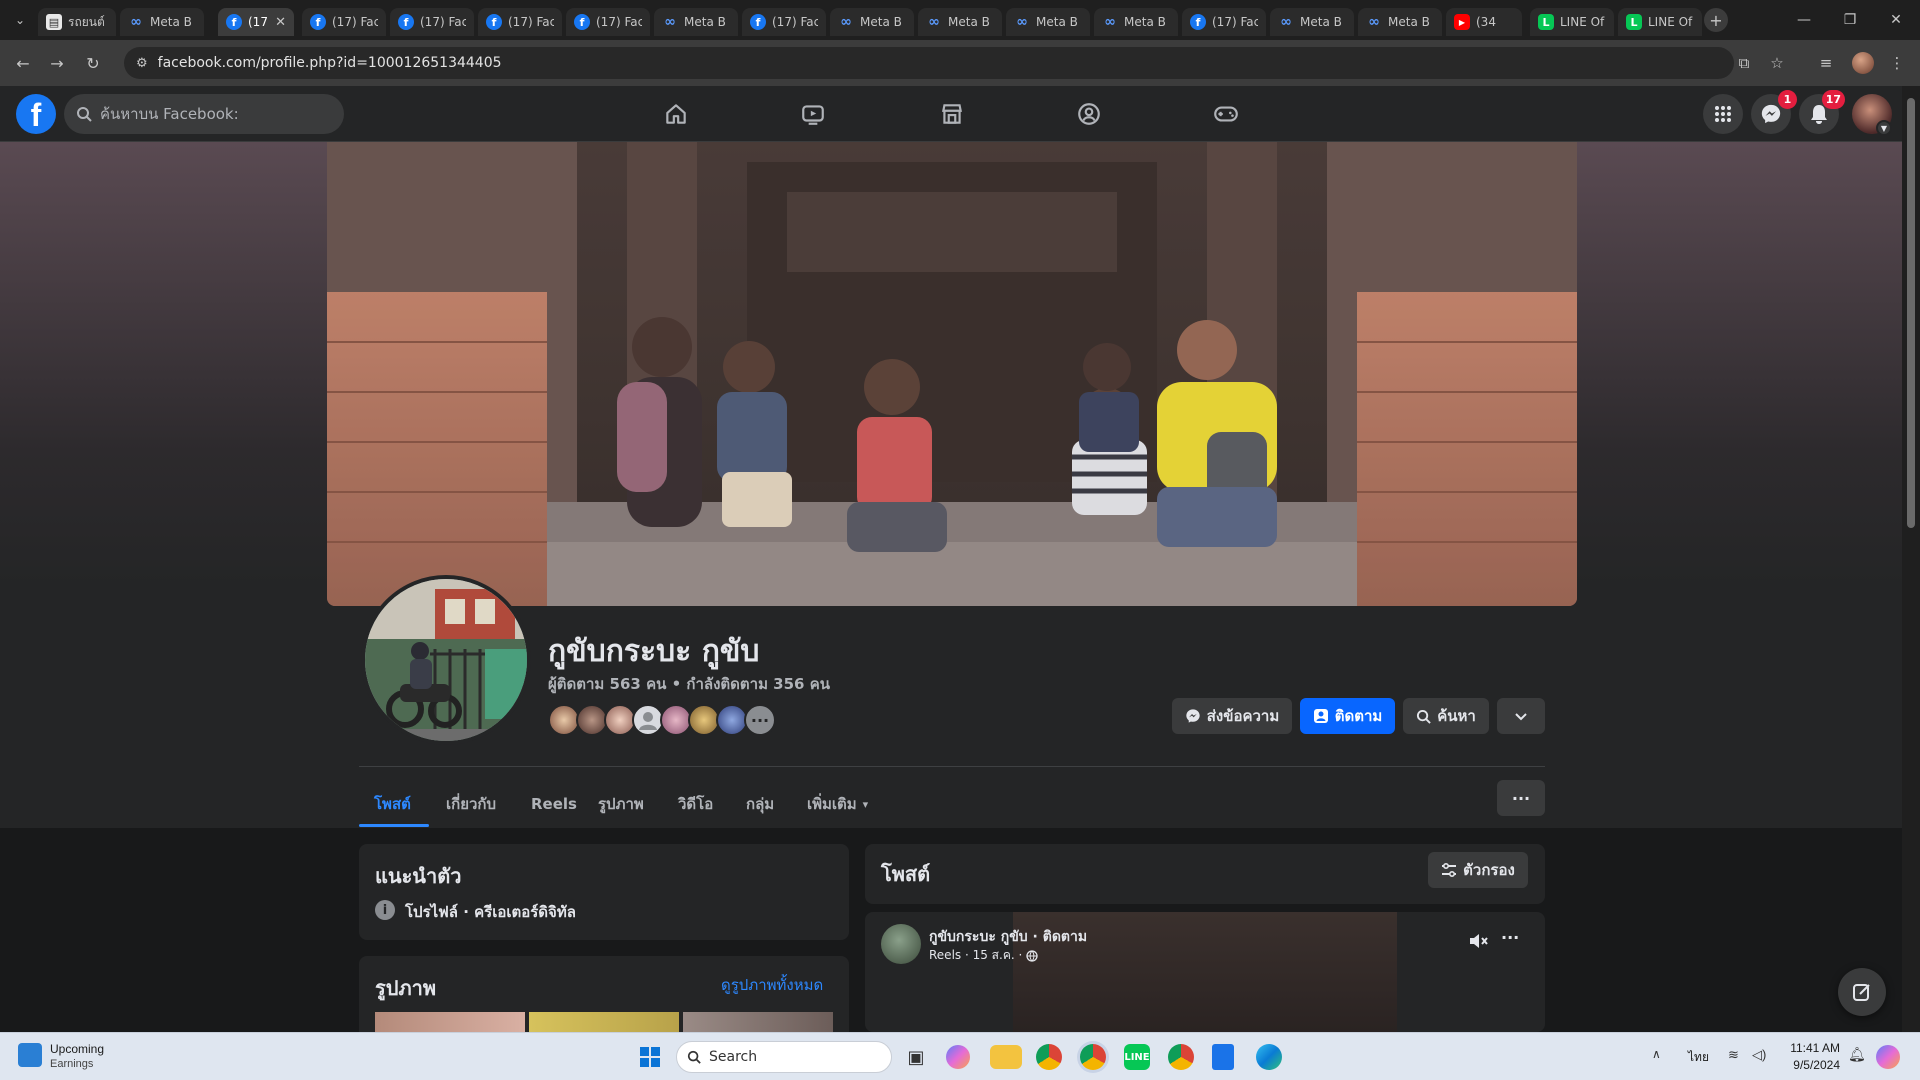 Image resolution: width=1920 pixels, height=1080 pixels. What do you see at coordinates (772, 985) in the screenshot?
I see `see-all-photos-link: ดูรูปภาพทั้งหมด` at bounding box center [772, 985].